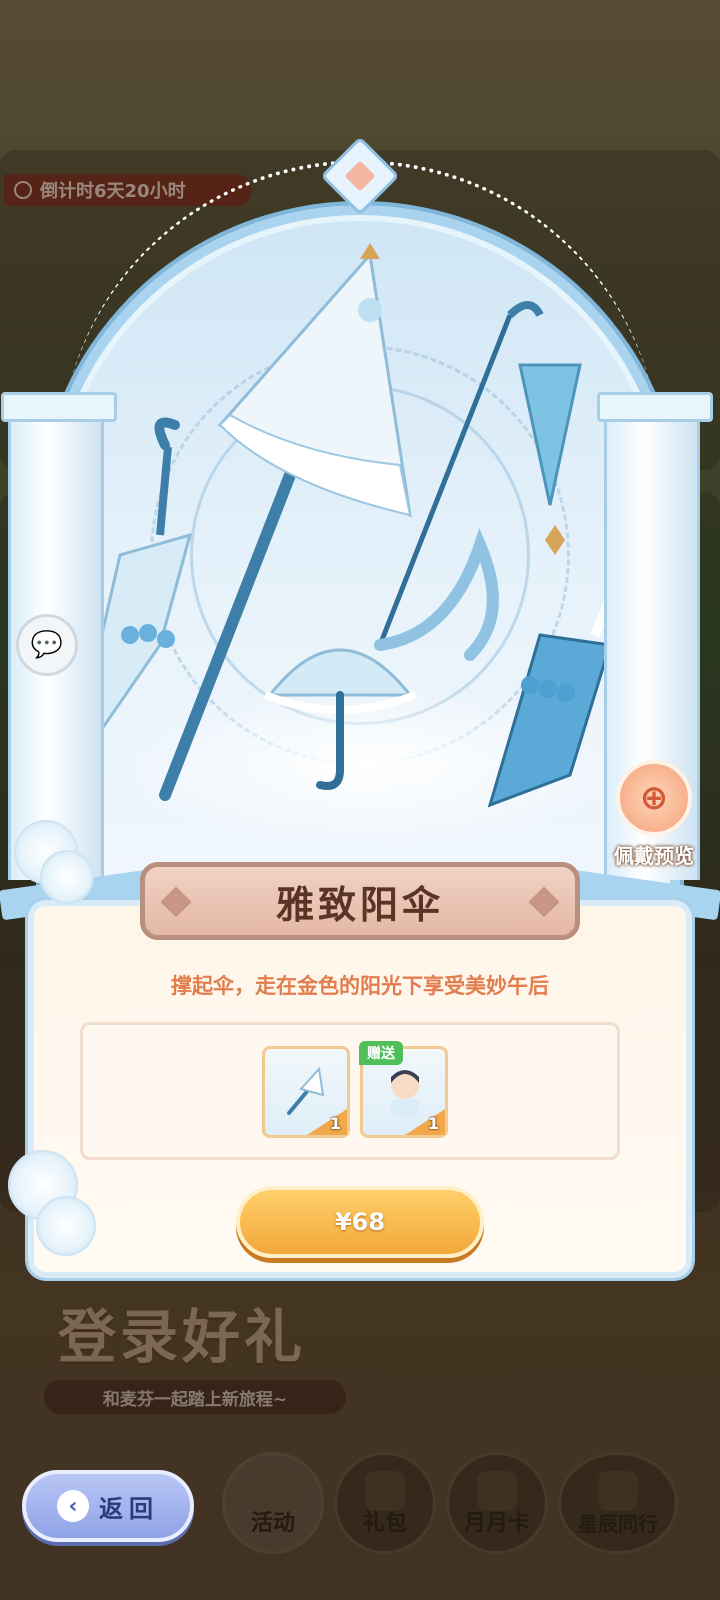 Image resolution: width=720 pixels, height=1600 pixels. I want to click on wear-preview-button: ⊕ 佩戴预览, so click(654, 815).